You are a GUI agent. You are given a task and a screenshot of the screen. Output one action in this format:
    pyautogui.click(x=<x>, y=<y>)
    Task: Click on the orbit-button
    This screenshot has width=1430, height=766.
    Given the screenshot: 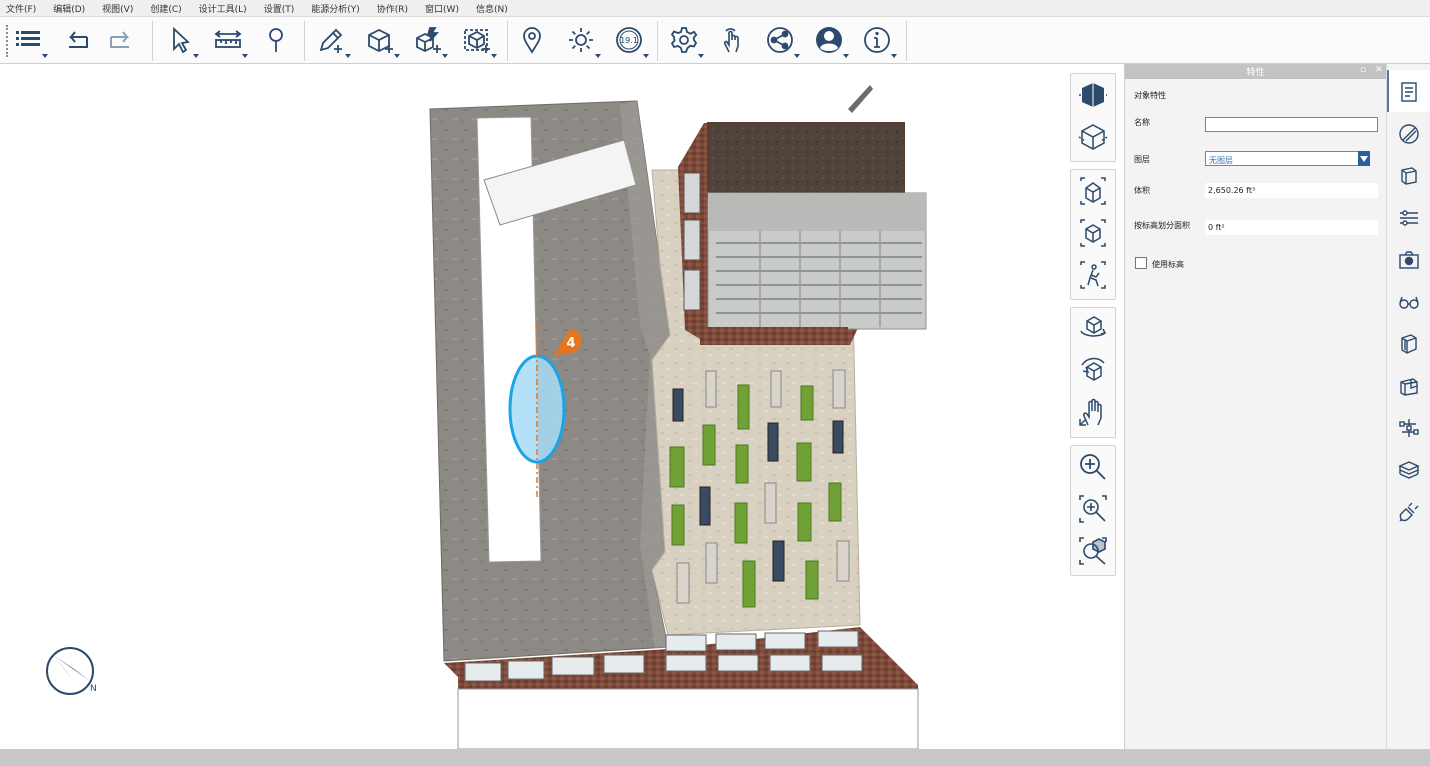 What is the action you would take?
    pyautogui.click(x=1093, y=329)
    